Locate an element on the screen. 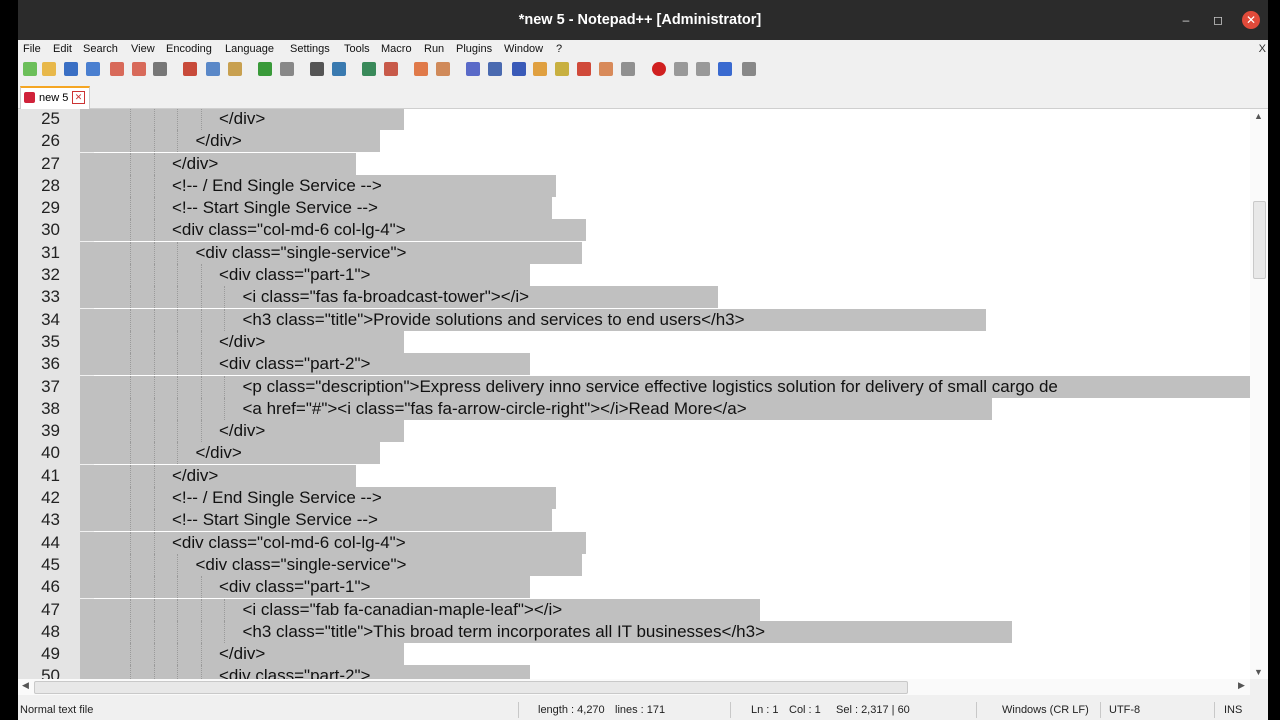 The height and width of the screenshot is (720, 1280). define-language-icon is located at coordinates (540, 69).